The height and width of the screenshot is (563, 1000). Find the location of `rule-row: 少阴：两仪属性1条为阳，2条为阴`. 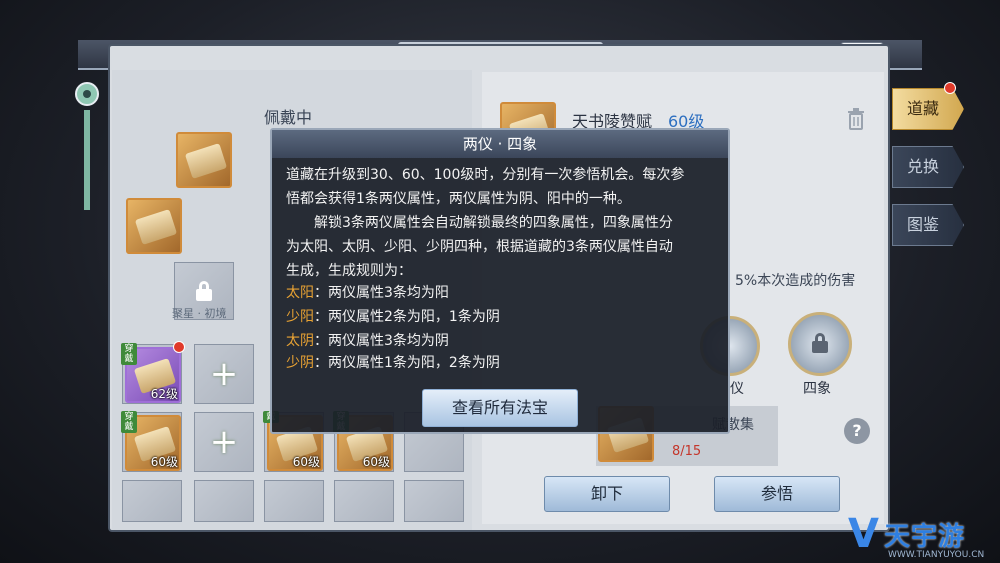

rule-row: 少阴：两仪属性1条为阳，2条为阴 is located at coordinates (393, 362).